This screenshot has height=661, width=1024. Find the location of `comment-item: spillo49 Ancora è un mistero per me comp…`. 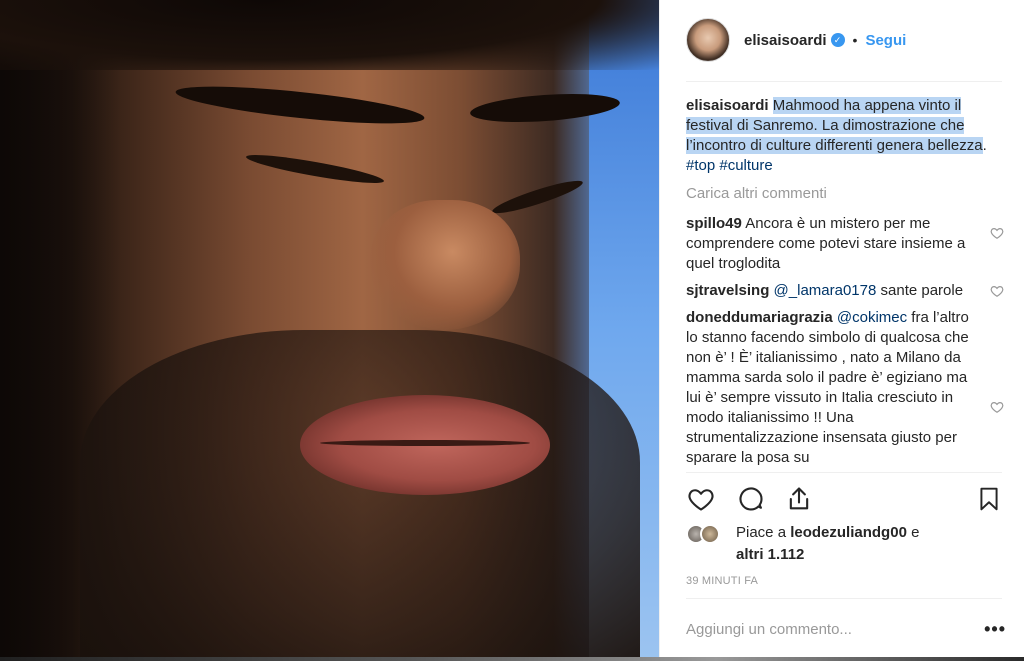

comment-item: spillo49 Ancora è un mistero per me comp… is located at coordinates (846, 244).